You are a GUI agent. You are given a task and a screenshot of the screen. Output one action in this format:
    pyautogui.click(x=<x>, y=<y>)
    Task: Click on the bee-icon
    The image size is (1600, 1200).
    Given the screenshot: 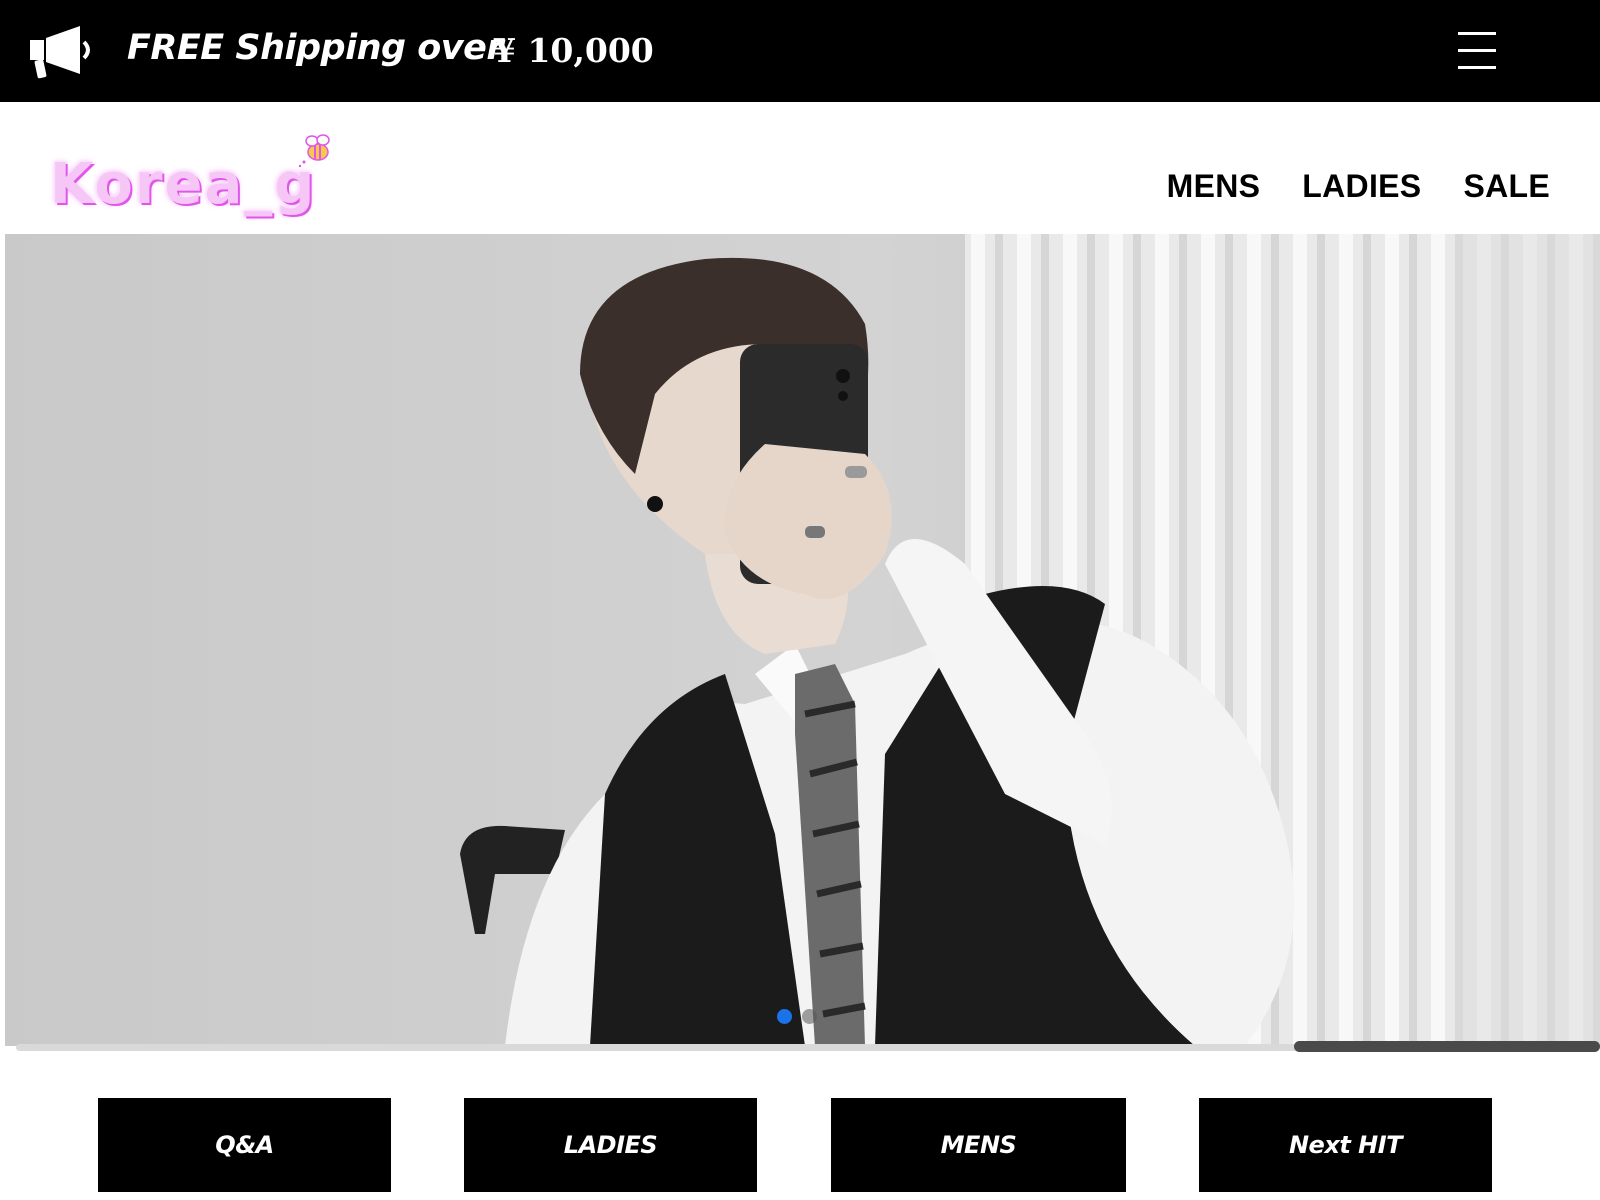 What is the action you would take?
    pyautogui.click(x=314, y=151)
    